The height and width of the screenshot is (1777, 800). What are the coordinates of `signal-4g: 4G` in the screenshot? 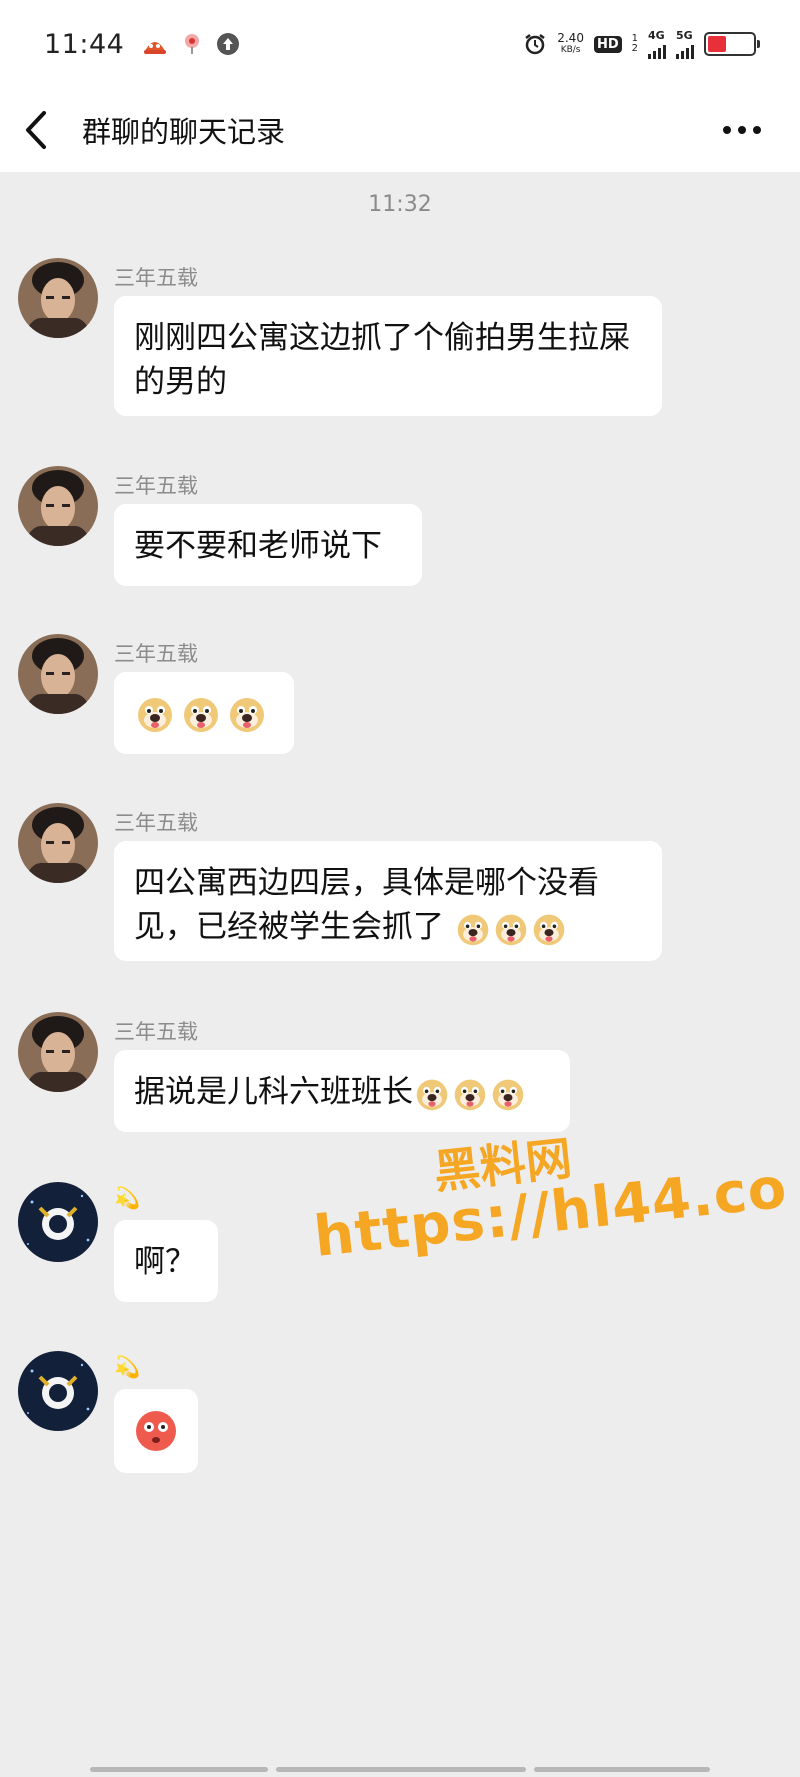 It's located at (657, 44).